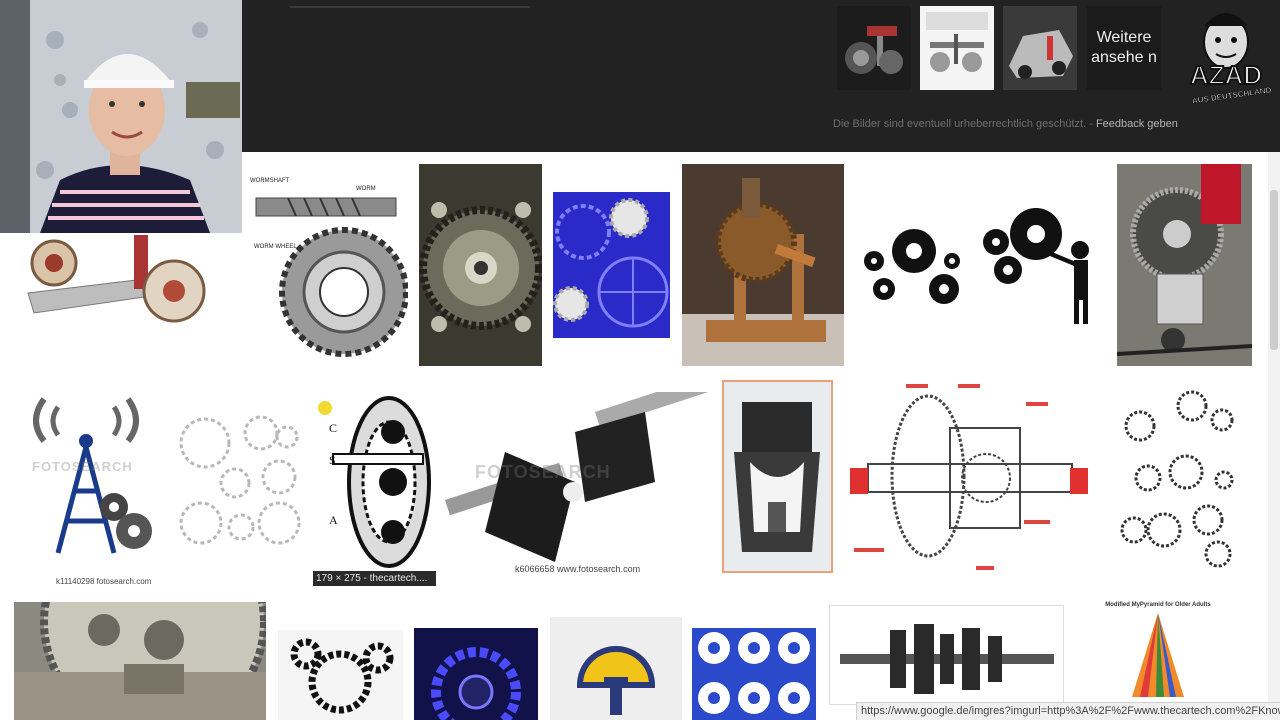 This screenshot has height=720, width=1280. I want to click on more-images-button: Weitere ansehe n, so click(1124, 48).